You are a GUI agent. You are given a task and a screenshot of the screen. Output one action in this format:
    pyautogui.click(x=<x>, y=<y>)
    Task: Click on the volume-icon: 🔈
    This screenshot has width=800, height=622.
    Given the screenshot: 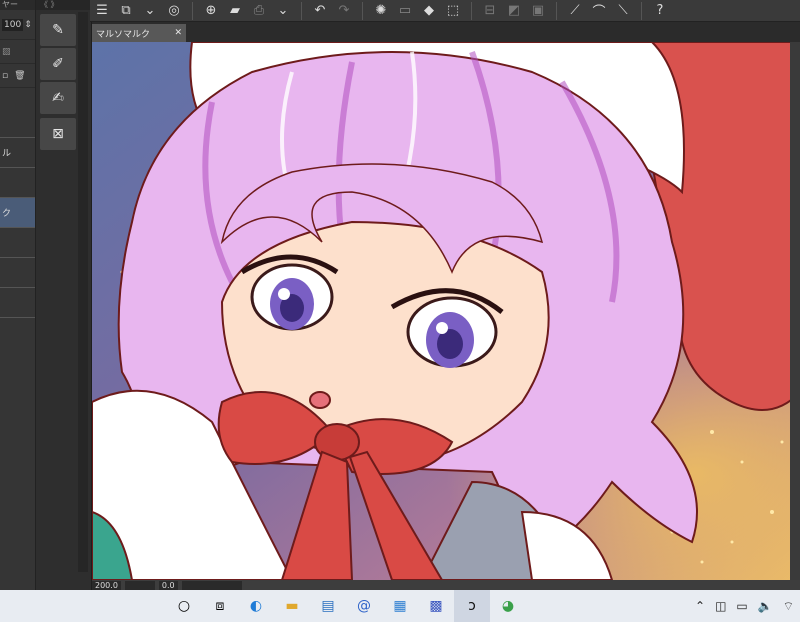 What is the action you would take?
    pyautogui.click(x=765, y=606)
    